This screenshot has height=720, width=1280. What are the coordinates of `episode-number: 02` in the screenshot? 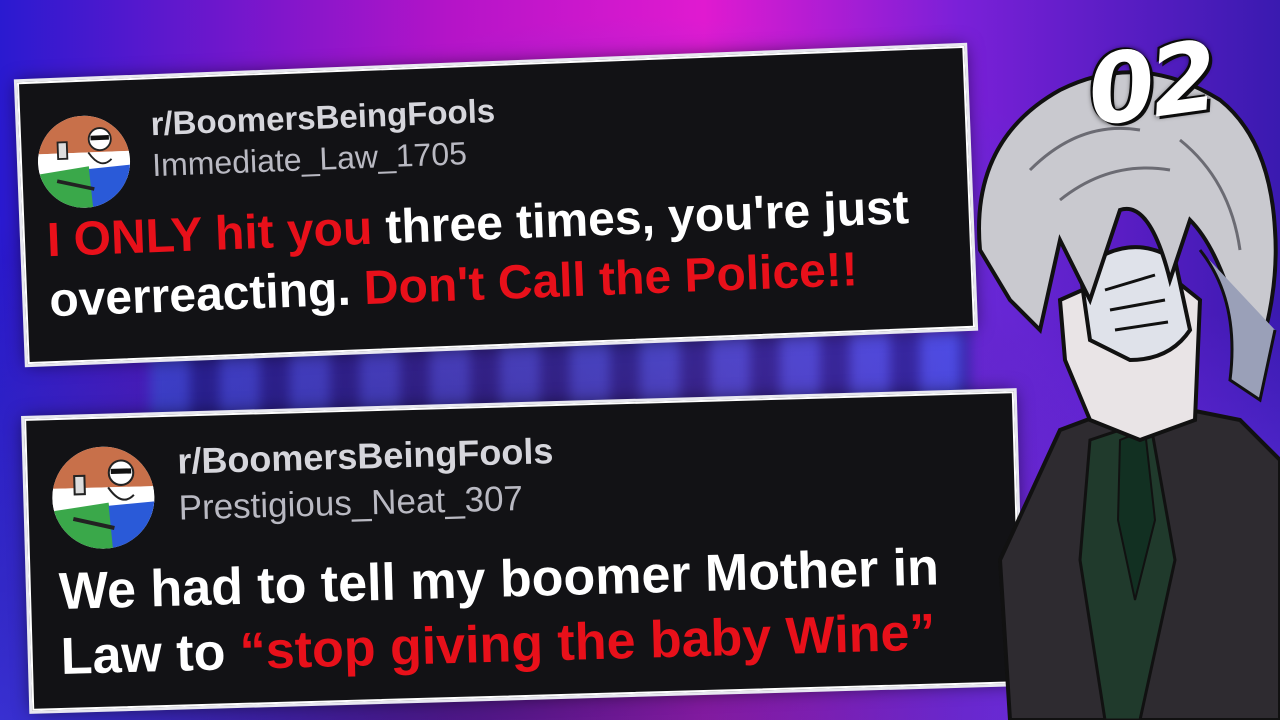 It's located at (1150, 84).